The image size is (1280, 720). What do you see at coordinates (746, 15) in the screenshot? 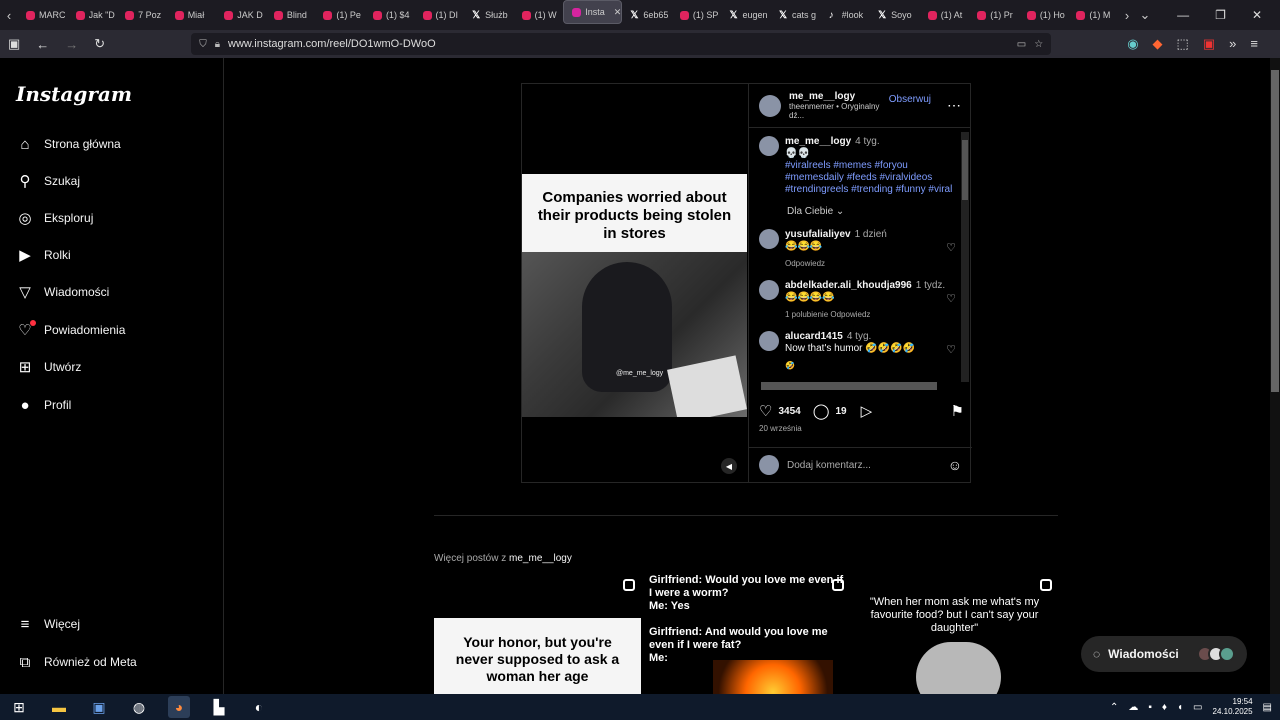
I see `browser-tab: 𝕏eugen` at bounding box center [746, 15].